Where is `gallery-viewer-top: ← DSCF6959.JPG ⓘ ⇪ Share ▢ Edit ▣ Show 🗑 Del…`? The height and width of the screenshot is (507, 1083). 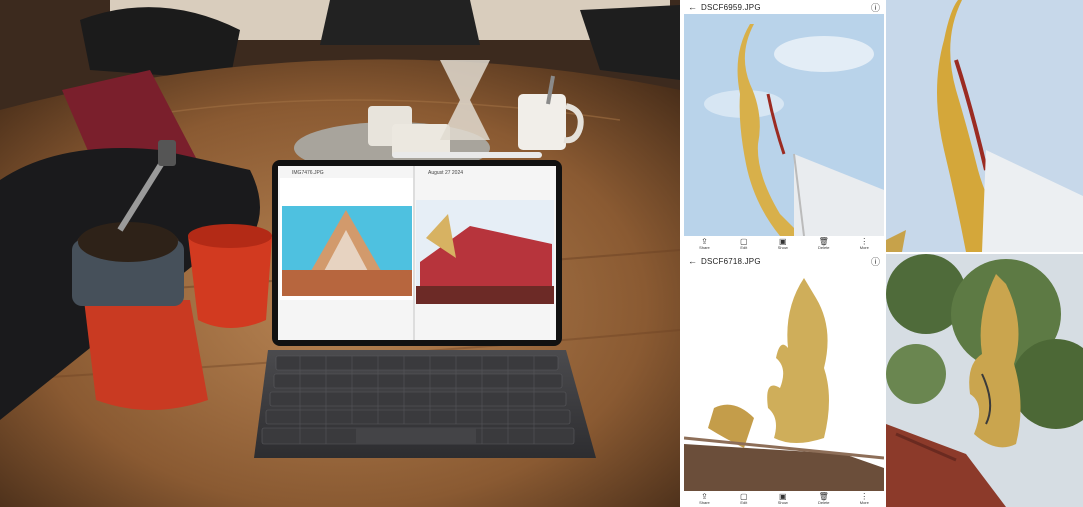 gallery-viewer-top: ← DSCF6959.JPG ⓘ ⇪ Share ▢ Edit ▣ Show 🗑 Del… is located at coordinates (784, 126).